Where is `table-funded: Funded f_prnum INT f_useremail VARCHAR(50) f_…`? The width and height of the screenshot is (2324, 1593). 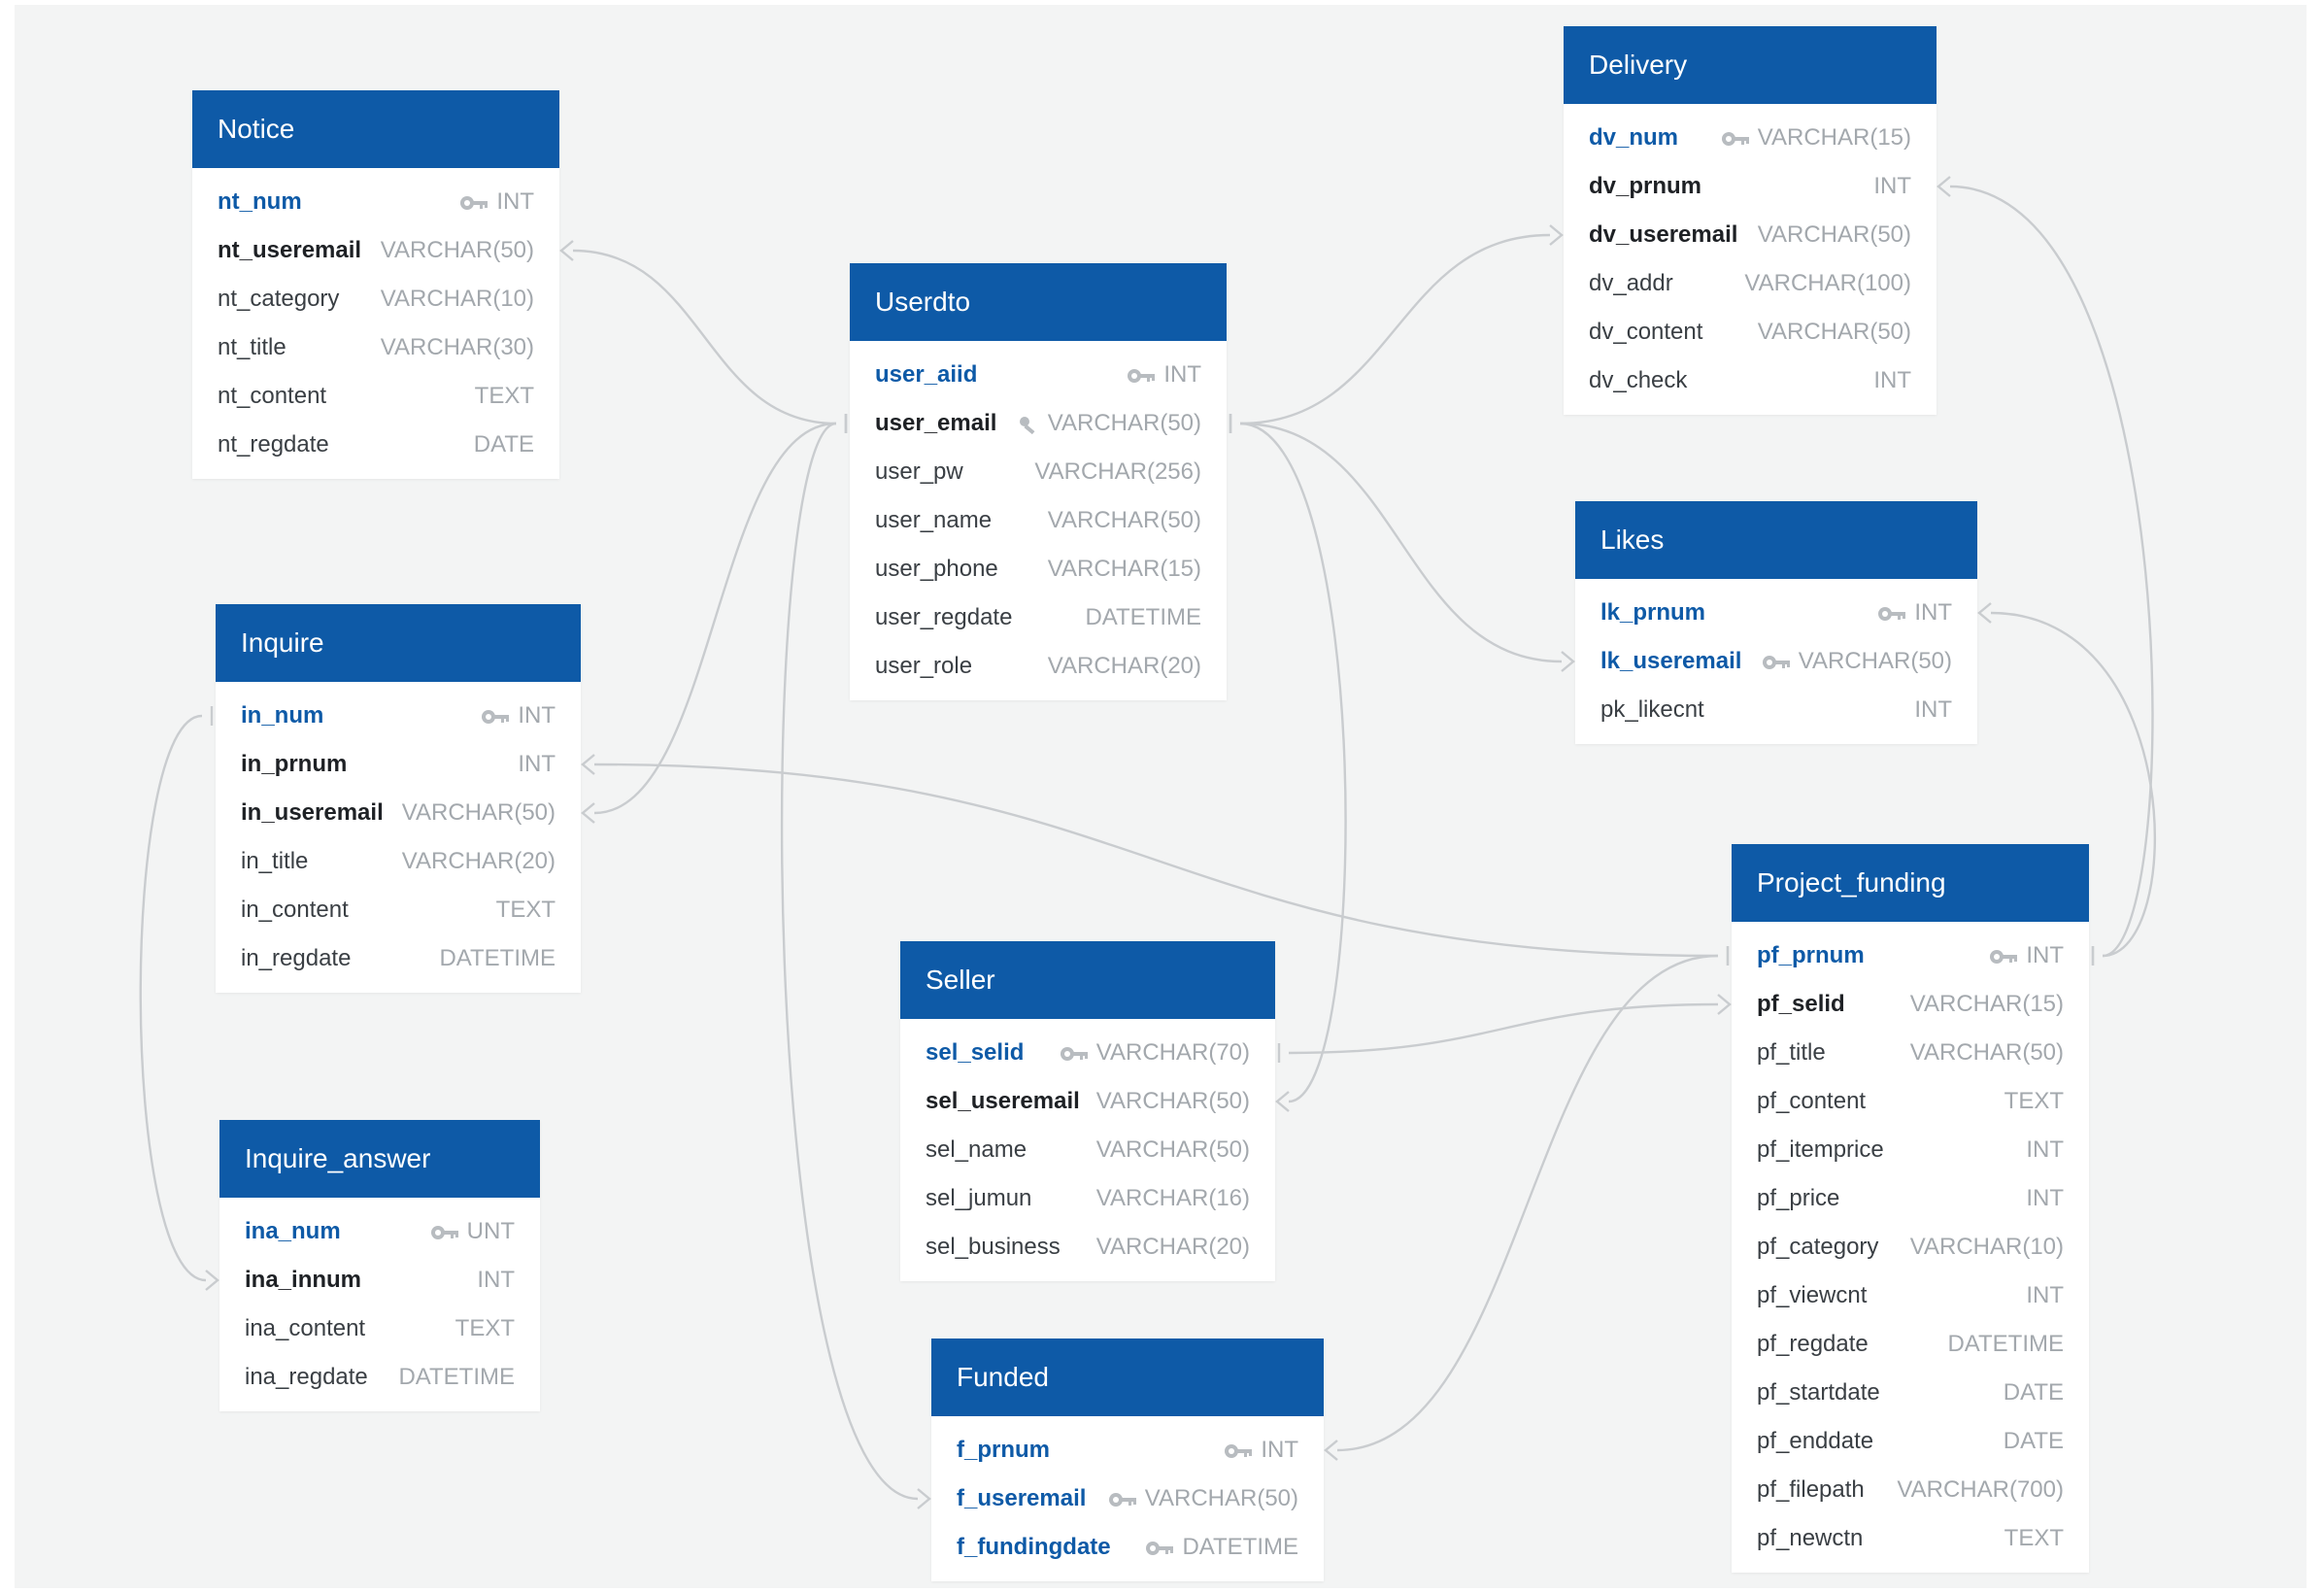 table-funded: Funded f_prnum INT f_useremail VARCHAR(50) f_… is located at coordinates (1127, 1460).